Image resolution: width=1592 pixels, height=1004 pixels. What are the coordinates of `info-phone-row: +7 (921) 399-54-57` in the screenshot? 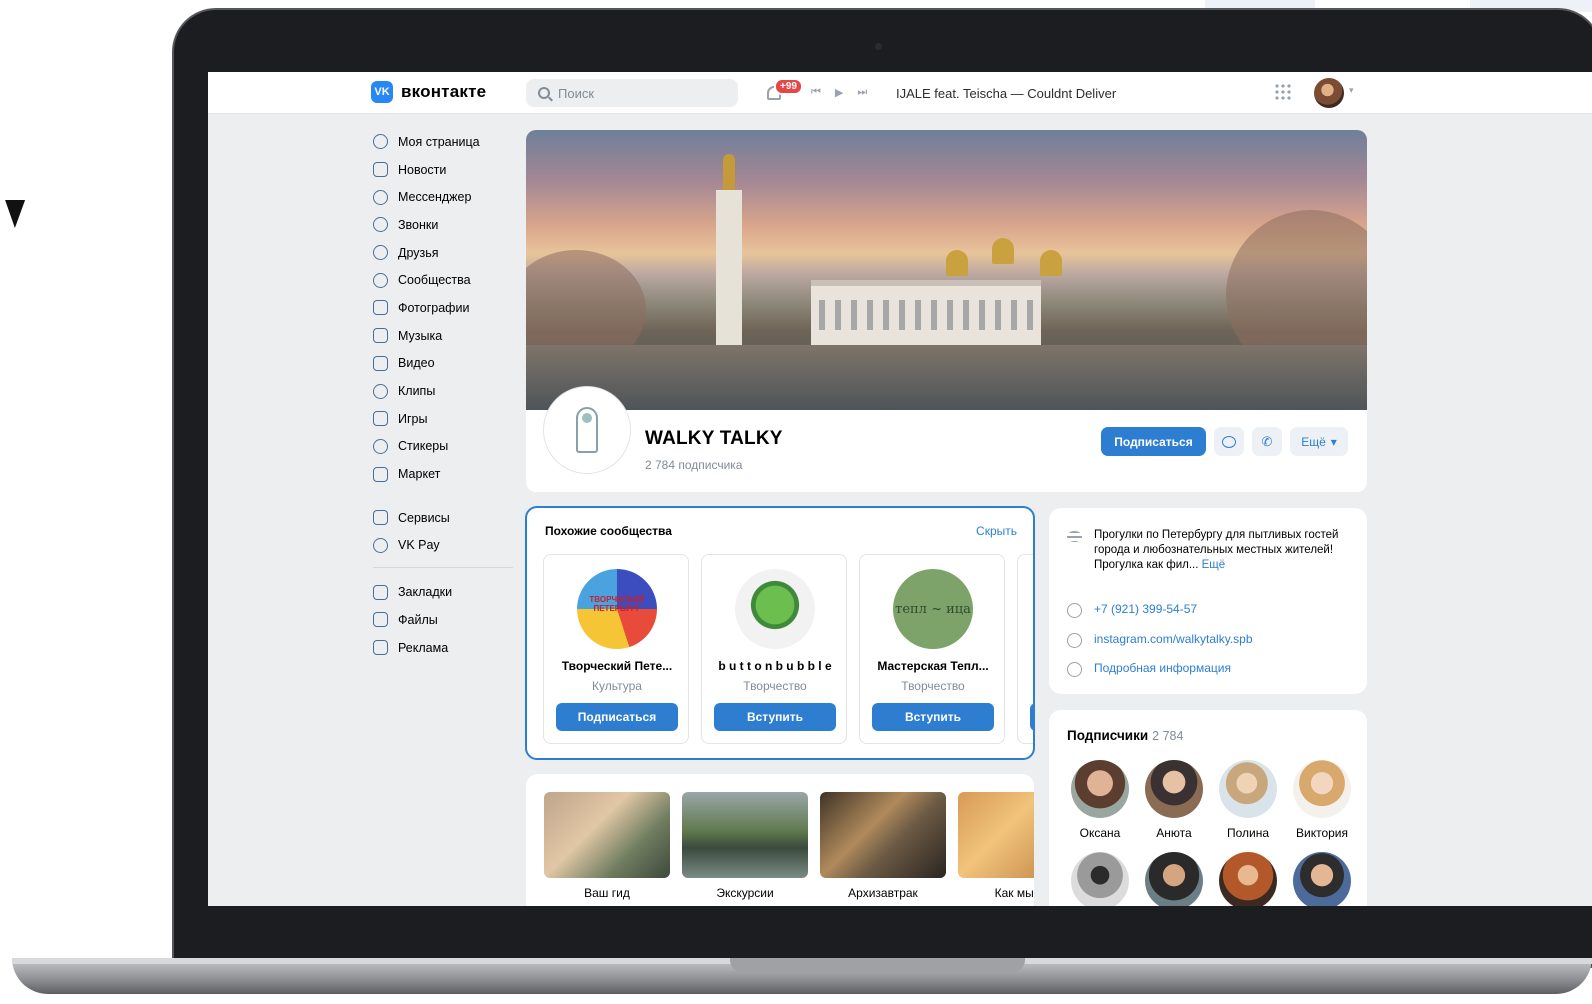 It's located at (1132, 610).